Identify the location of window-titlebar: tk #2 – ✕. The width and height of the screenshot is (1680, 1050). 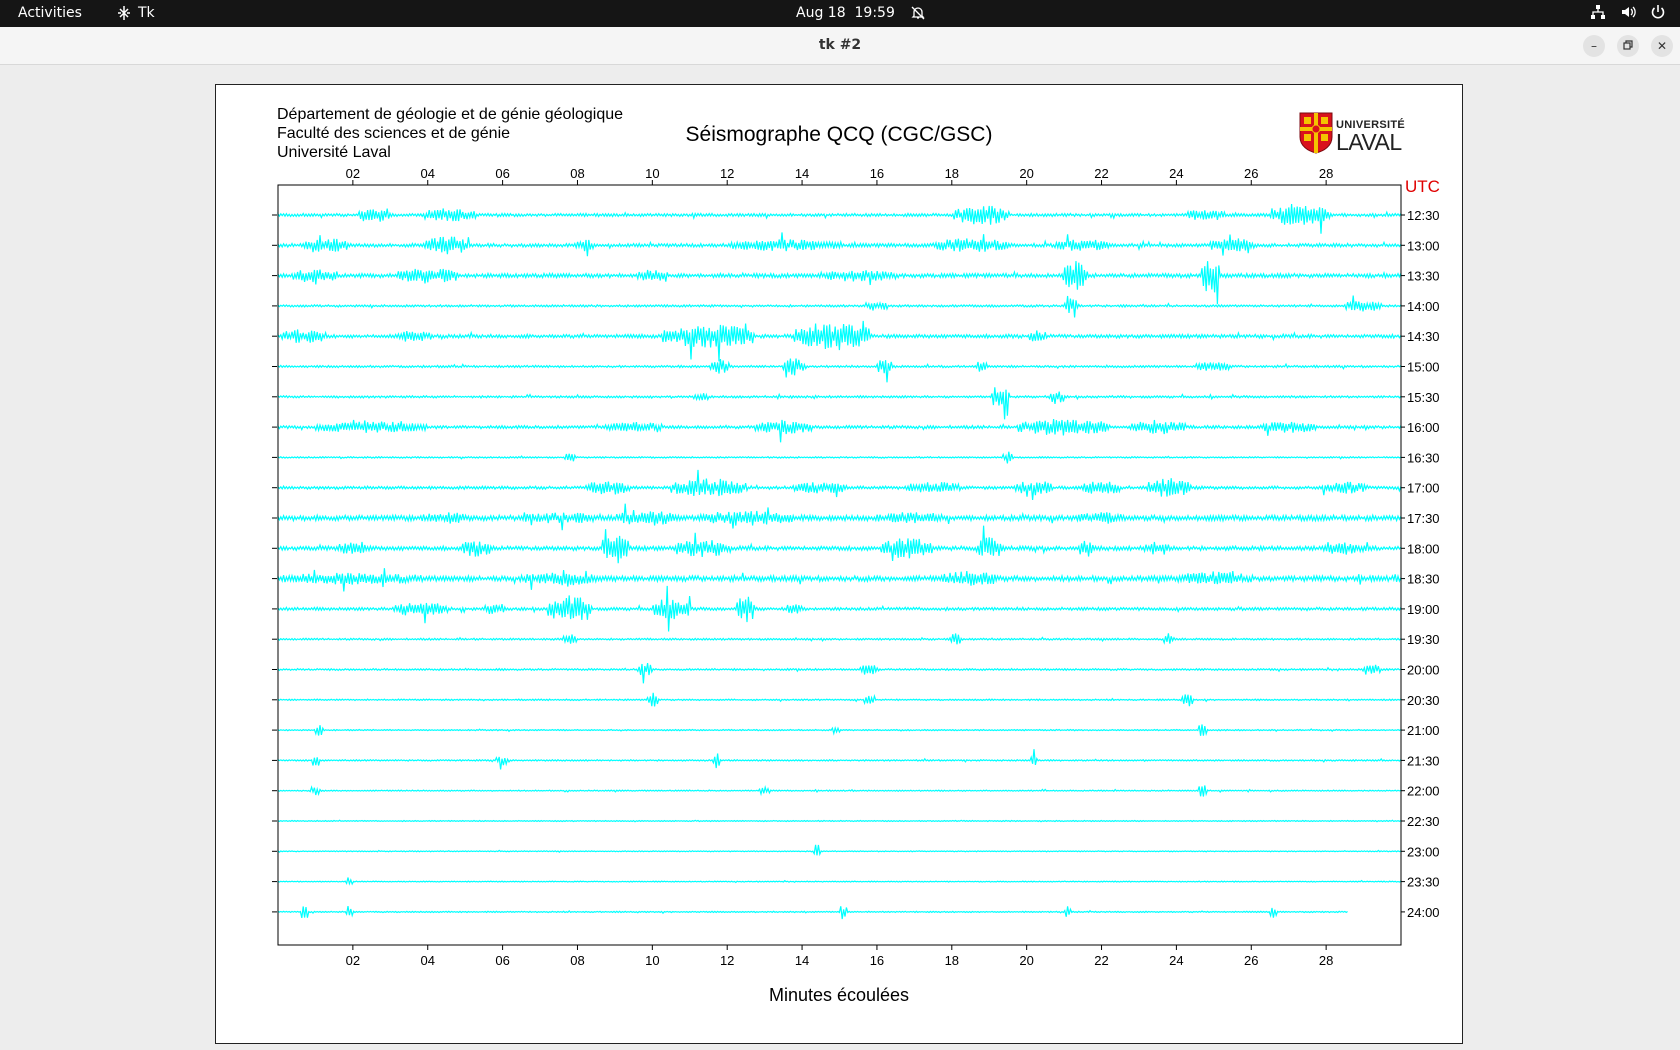
(840, 46).